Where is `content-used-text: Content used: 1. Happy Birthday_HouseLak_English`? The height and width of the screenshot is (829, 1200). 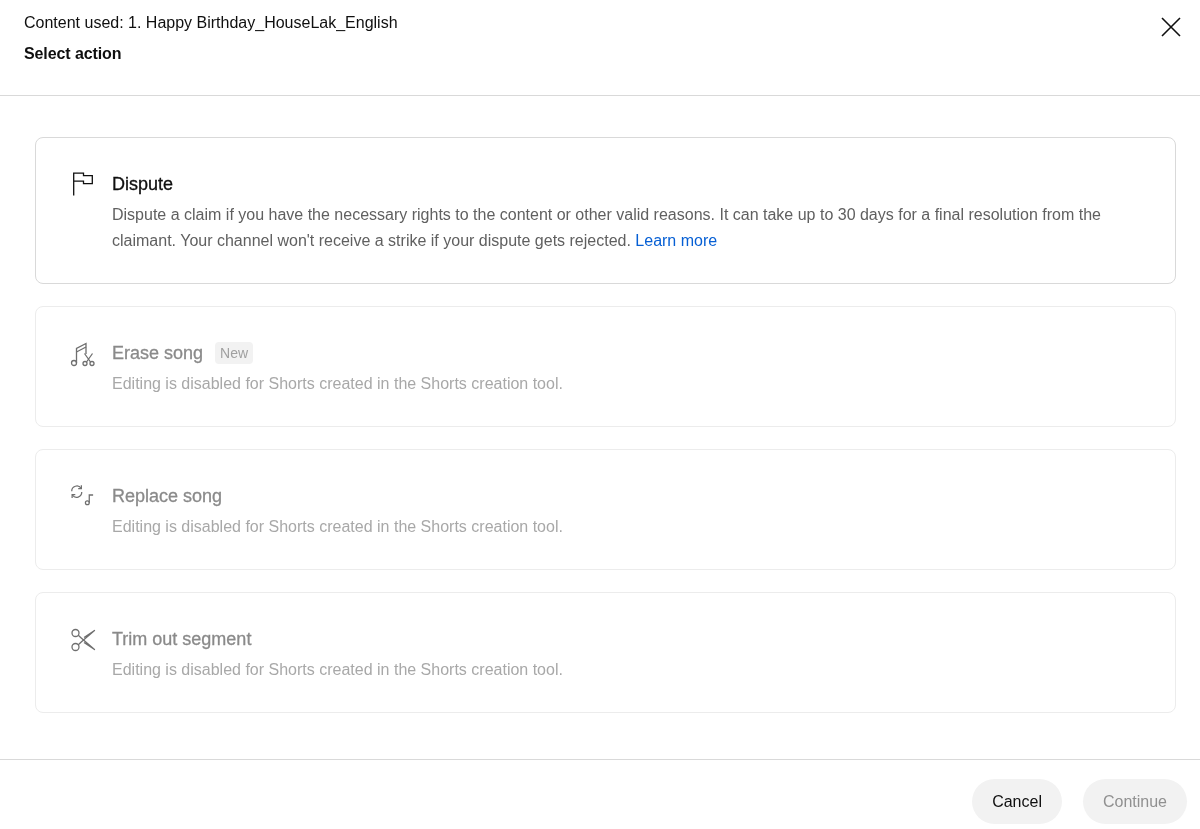 content-used-text: Content used: 1. Happy Birthday_HouseLak_English is located at coordinates (211, 23).